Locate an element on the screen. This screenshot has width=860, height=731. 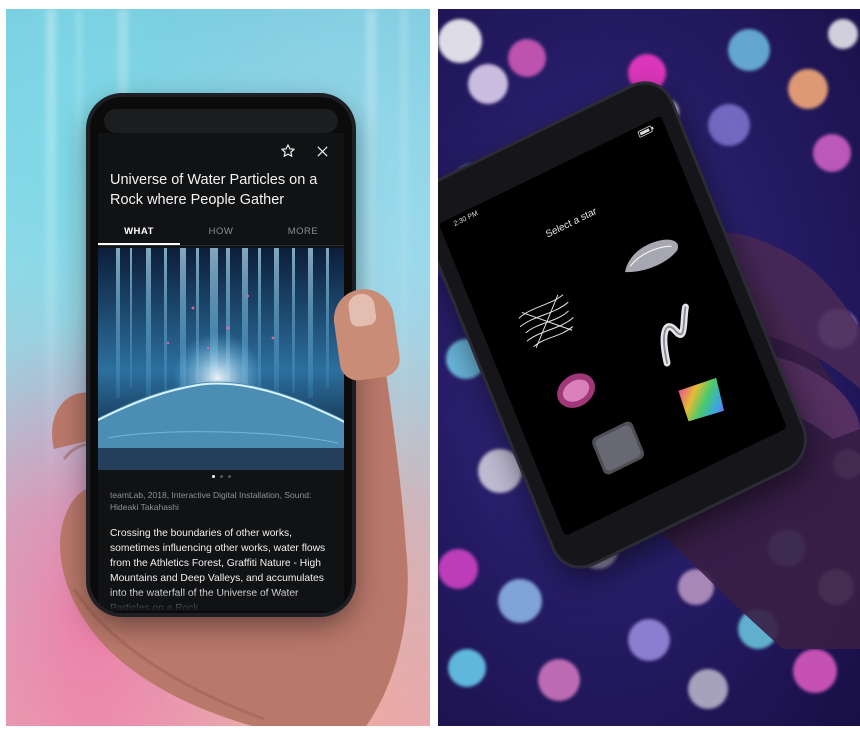
tab-how: HOW is located at coordinates (221, 234).